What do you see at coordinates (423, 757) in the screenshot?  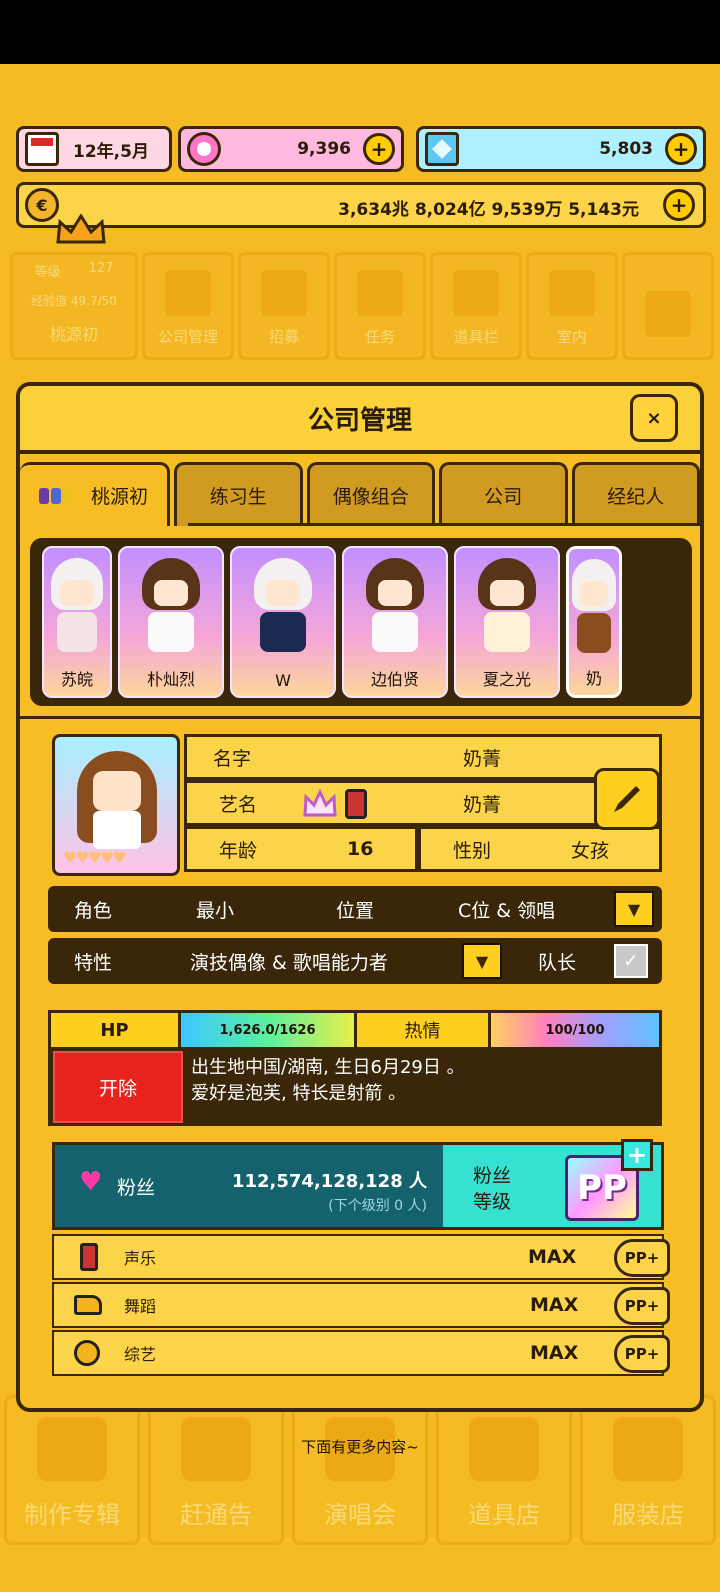 I see `name-row: 名字 奶菁` at bounding box center [423, 757].